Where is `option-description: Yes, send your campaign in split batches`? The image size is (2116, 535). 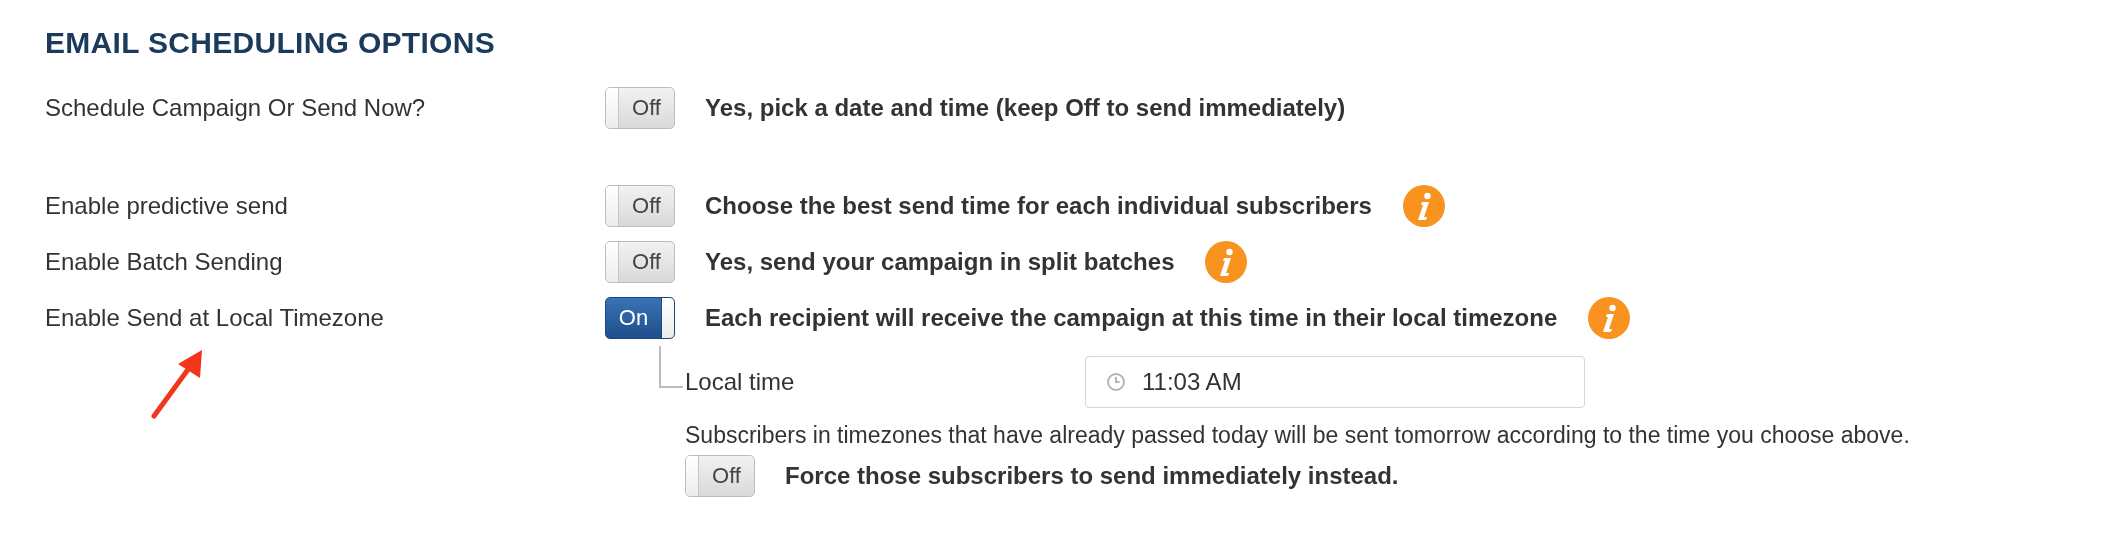
option-description: Yes, send your campaign in split batches is located at coordinates (940, 262).